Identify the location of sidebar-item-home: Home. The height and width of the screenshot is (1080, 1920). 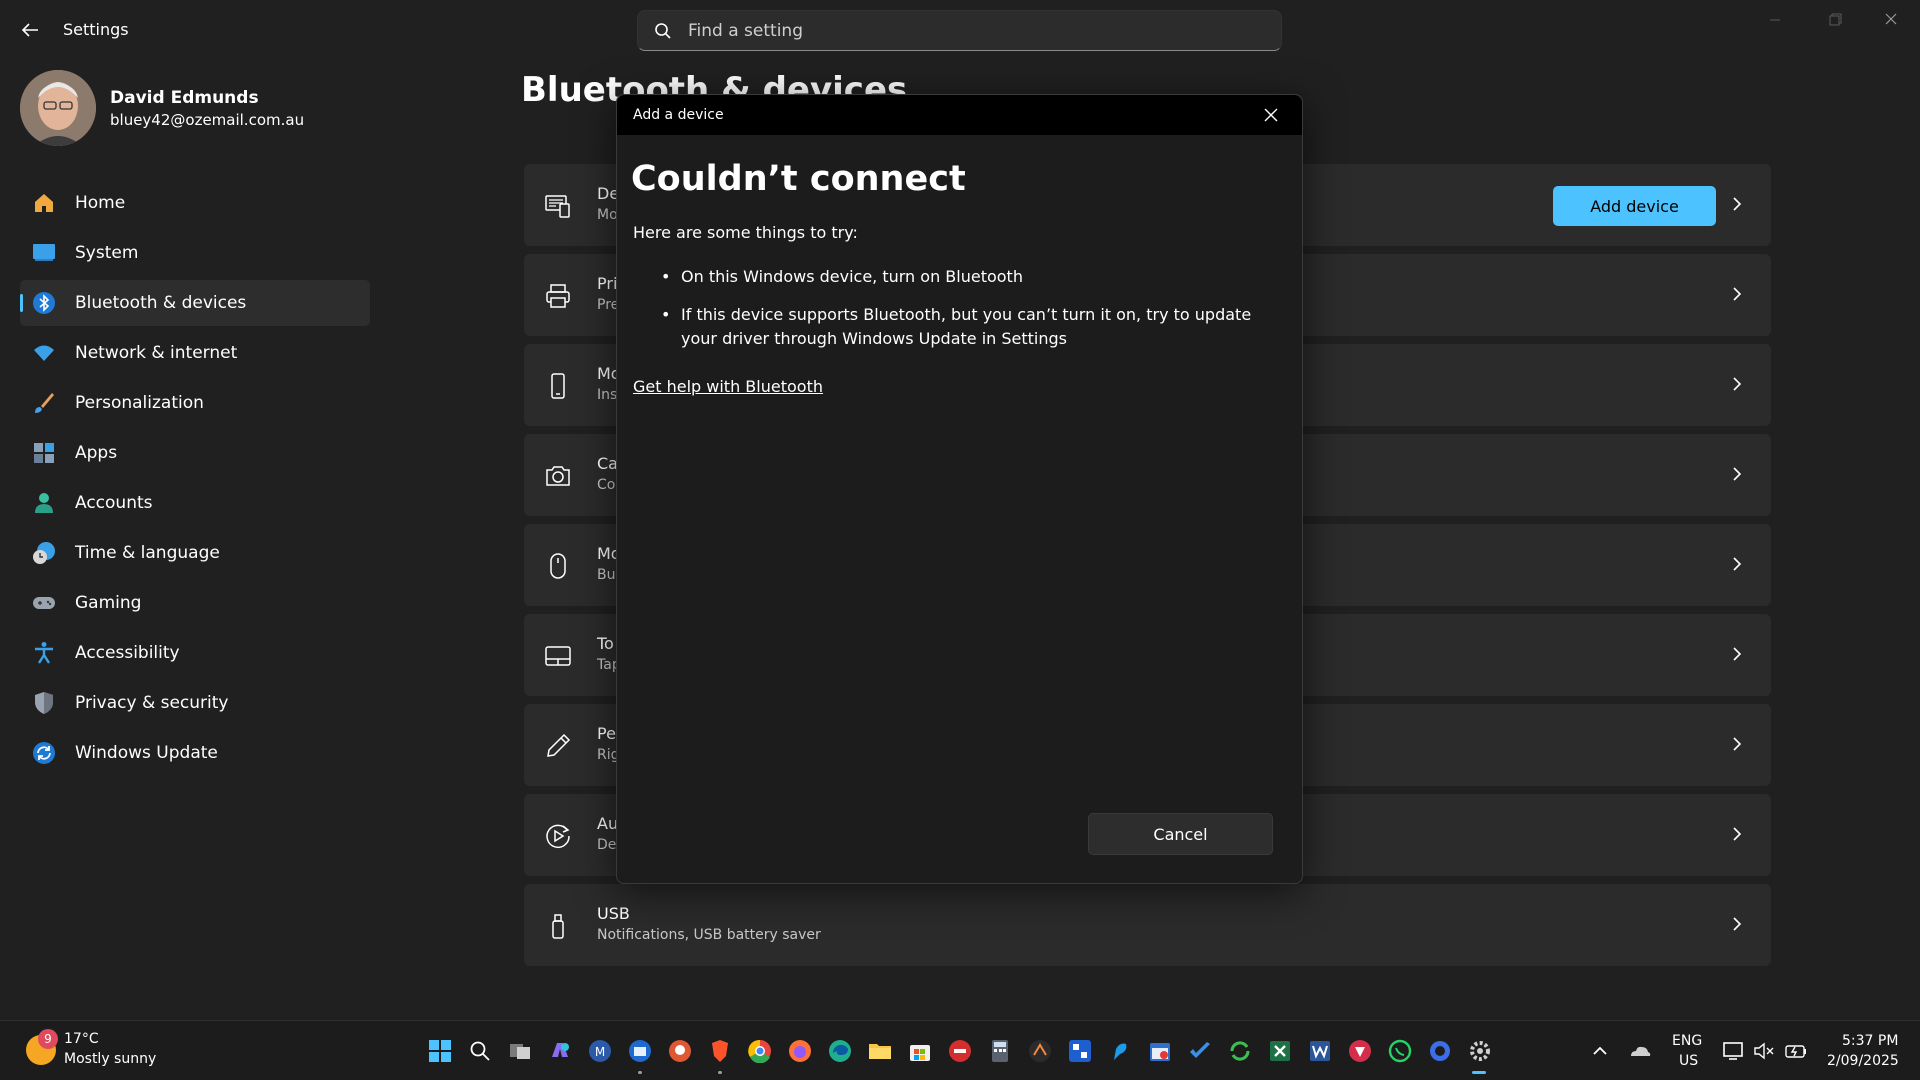
(195, 203).